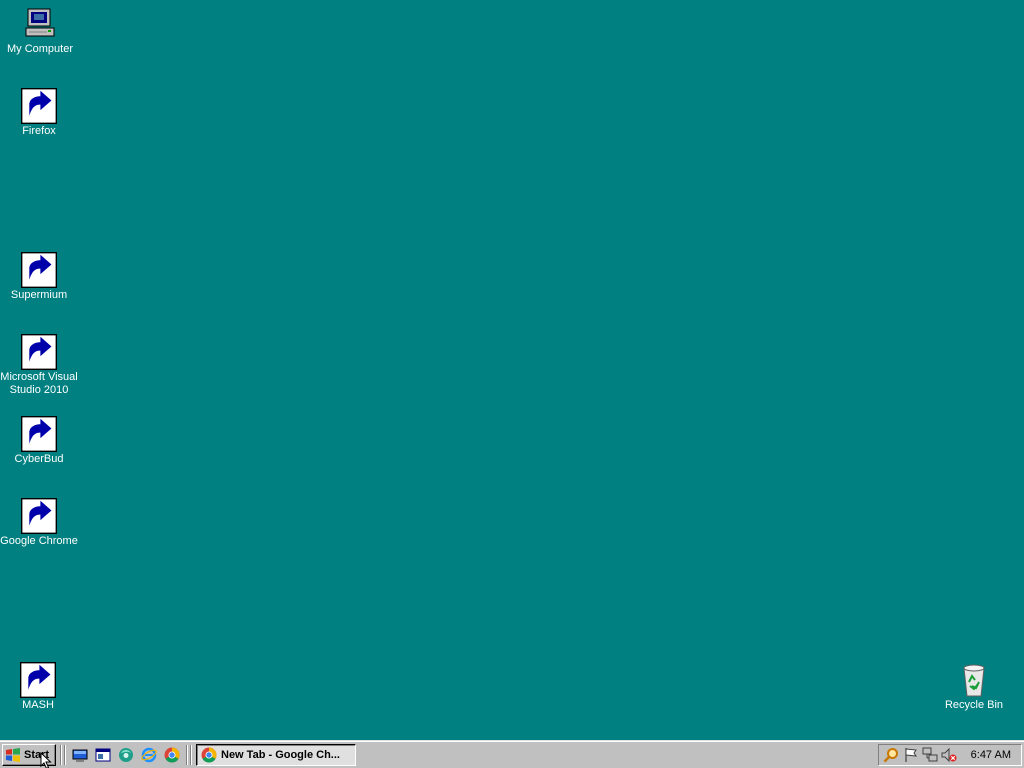 The image size is (1024, 768). I want to click on desktop-icon-firefox: Firefox, so click(39, 113).